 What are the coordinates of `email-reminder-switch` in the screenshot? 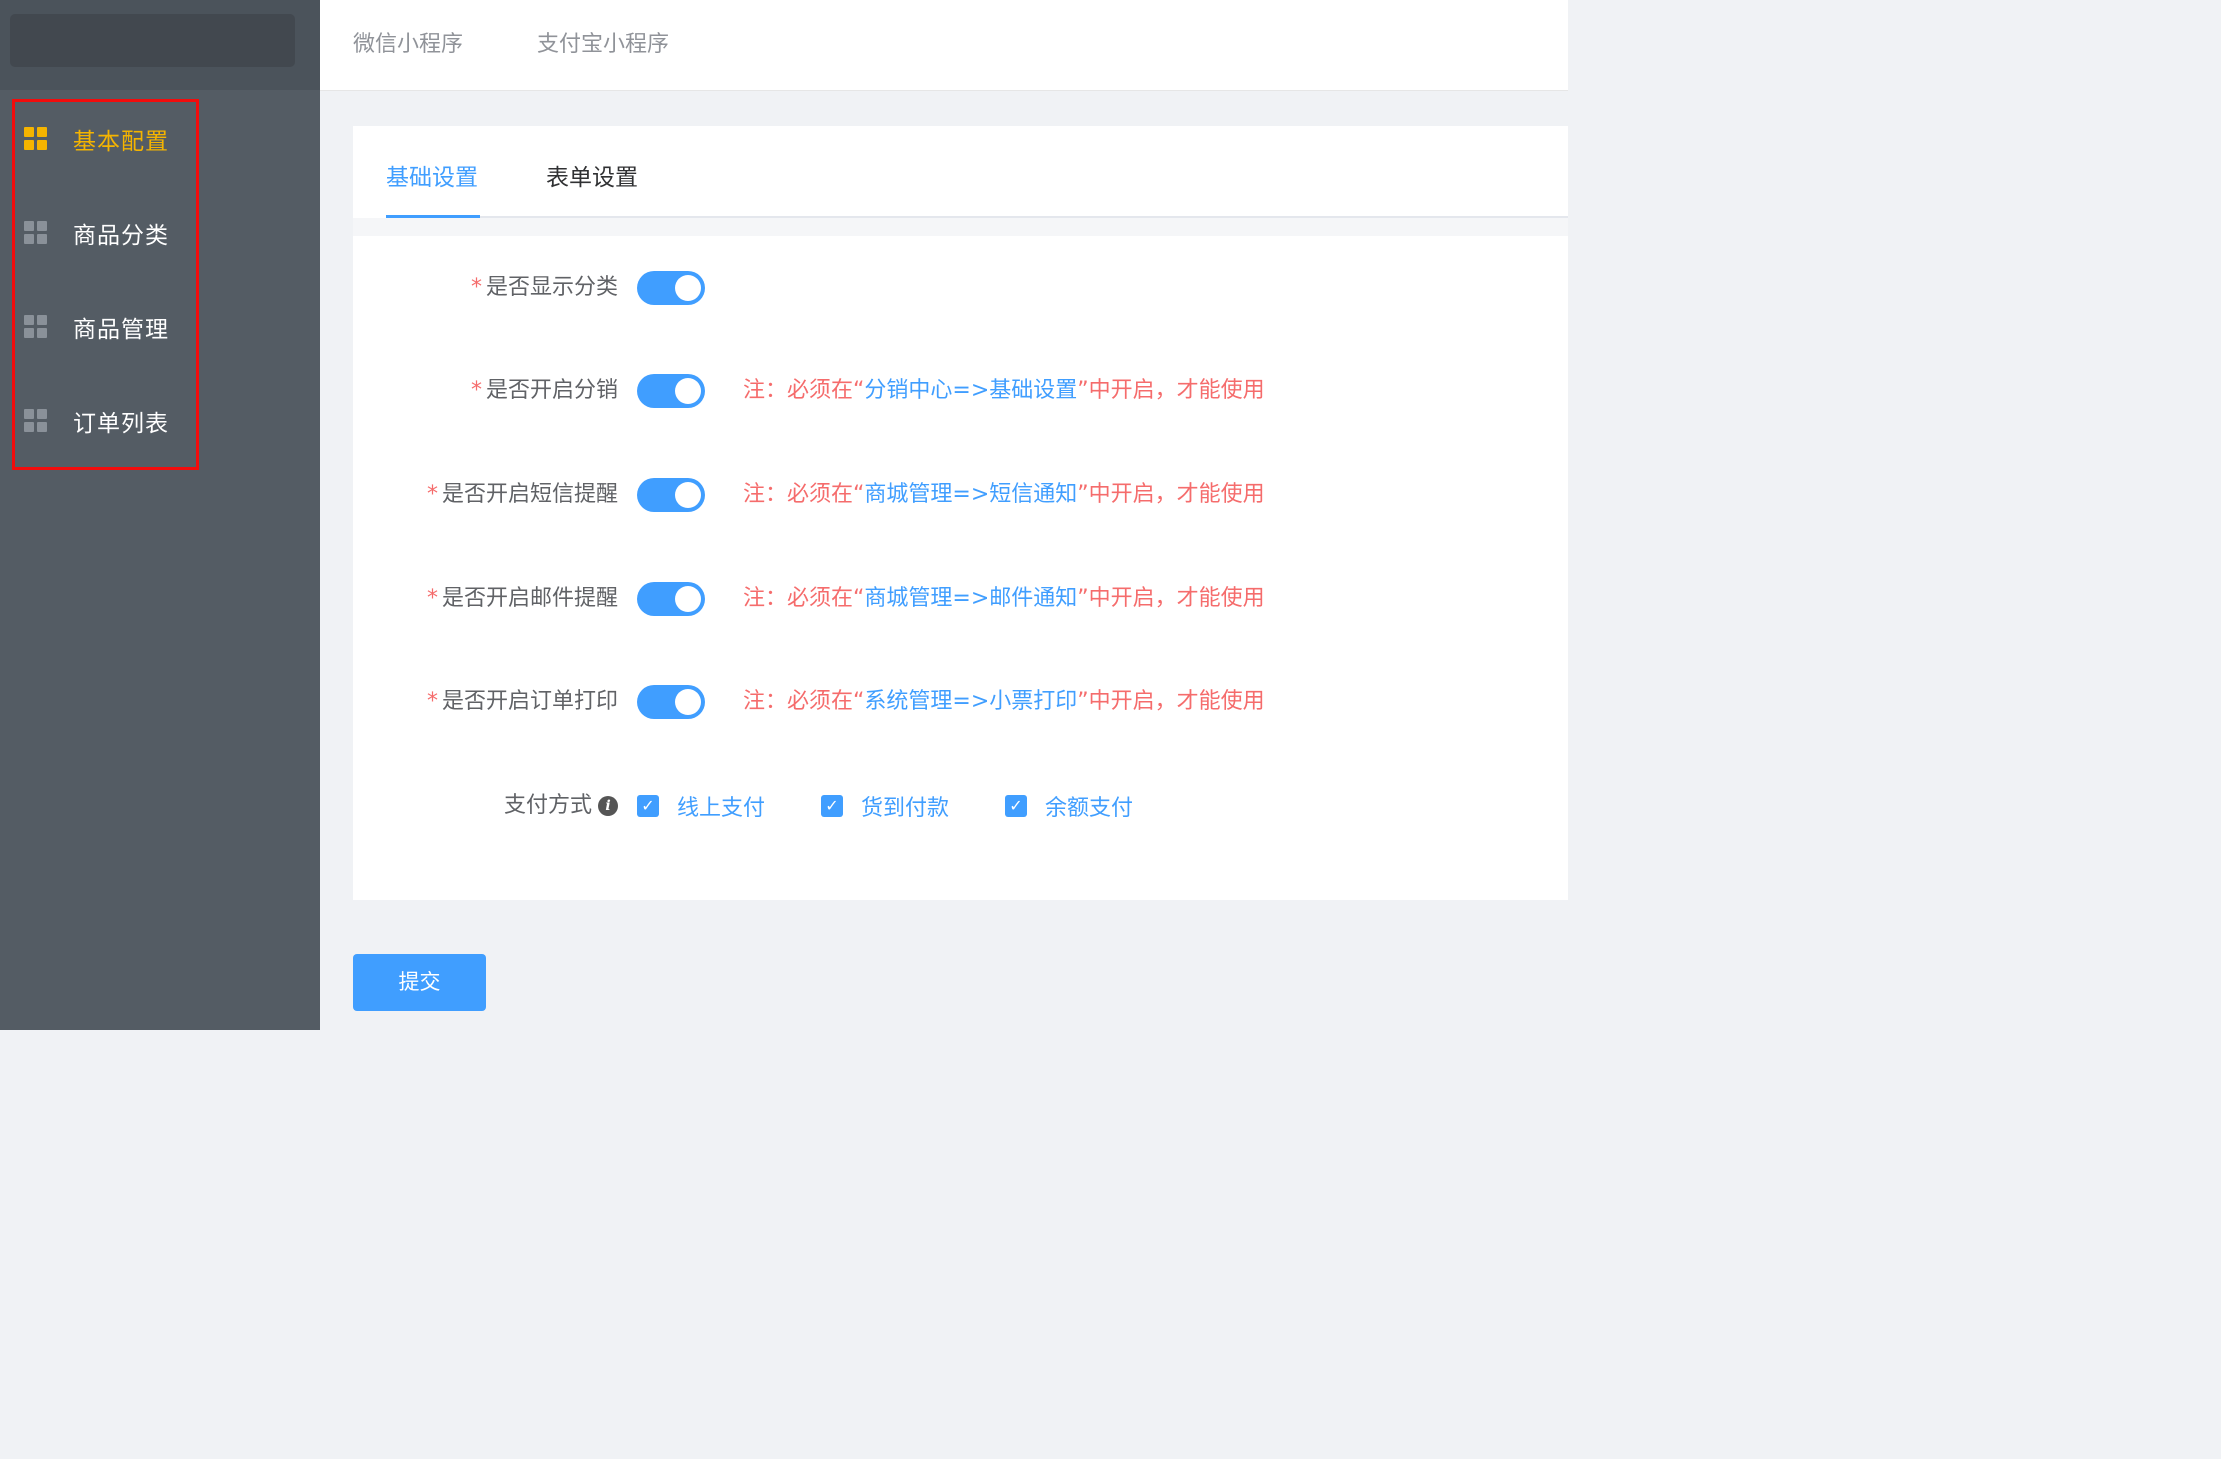 It's located at (671, 599).